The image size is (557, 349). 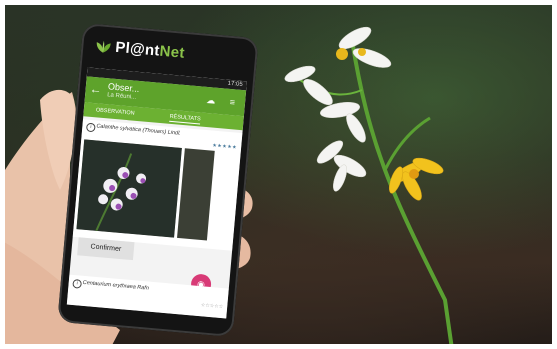 What do you see at coordinates (212, 306) in the screenshot?
I see `rating-stars-2: ☆☆☆☆☆` at bounding box center [212, 306].